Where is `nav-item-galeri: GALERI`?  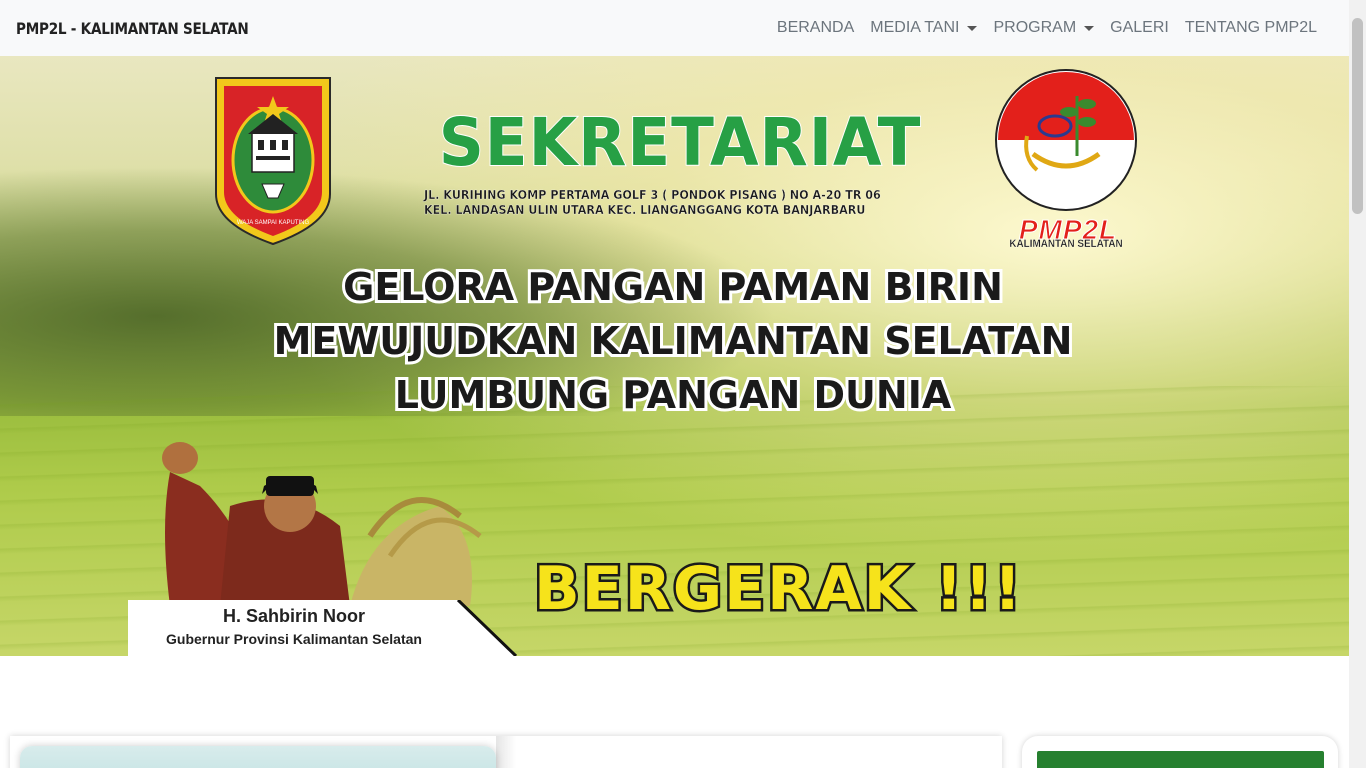
nav-item-galeri: GALERI is located at coordinates (1139, 28).